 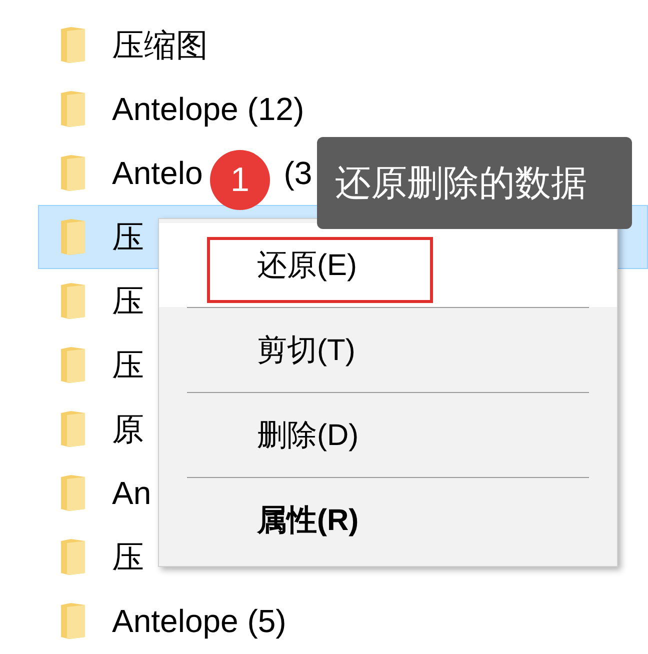 I want to click on tooltip: 还原删除的数据, so click(x=474, y=183).